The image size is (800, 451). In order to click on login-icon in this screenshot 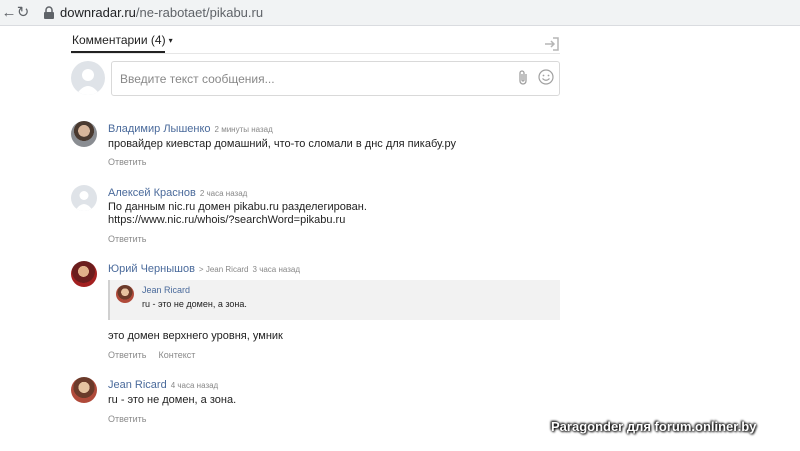, I will do `click(552, 44)`.